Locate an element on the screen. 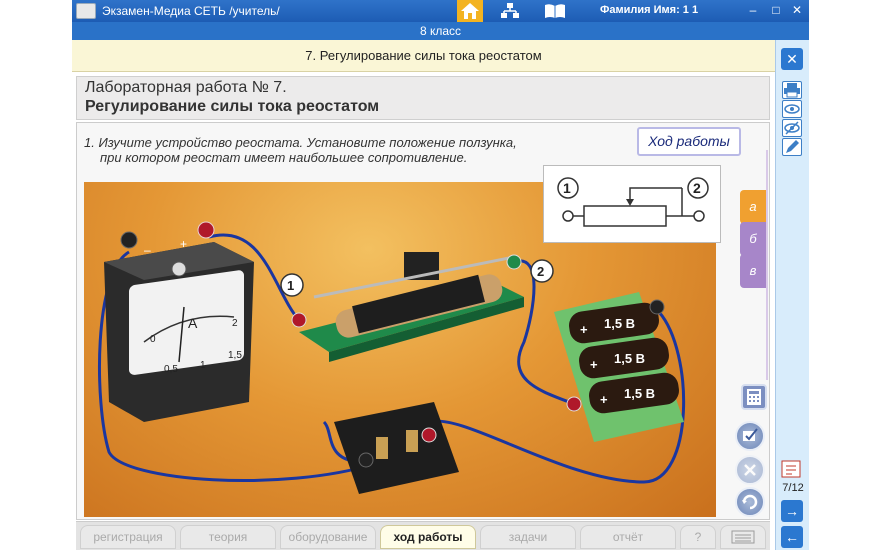 This screenshot has height=550, width=880. minimize-button: – is located at coordinates (753, 10).